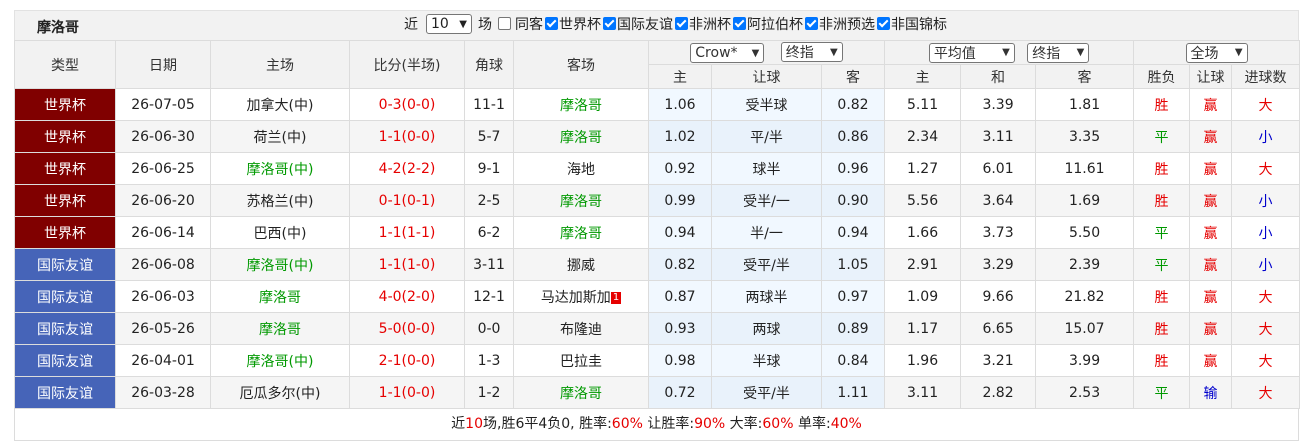 The width and height of the screenshot is (1305, 442). Describe the element at coordinates (766, 233) in the screenshot. I see `handicap-cell-text: 半/一` at that location.